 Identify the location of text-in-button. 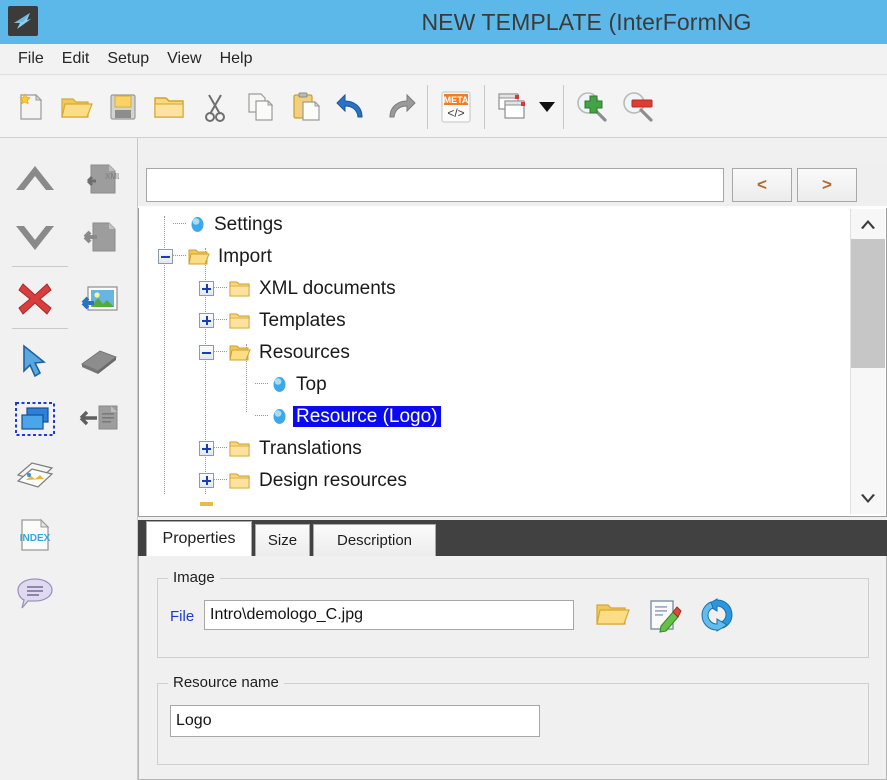
(99, 419).